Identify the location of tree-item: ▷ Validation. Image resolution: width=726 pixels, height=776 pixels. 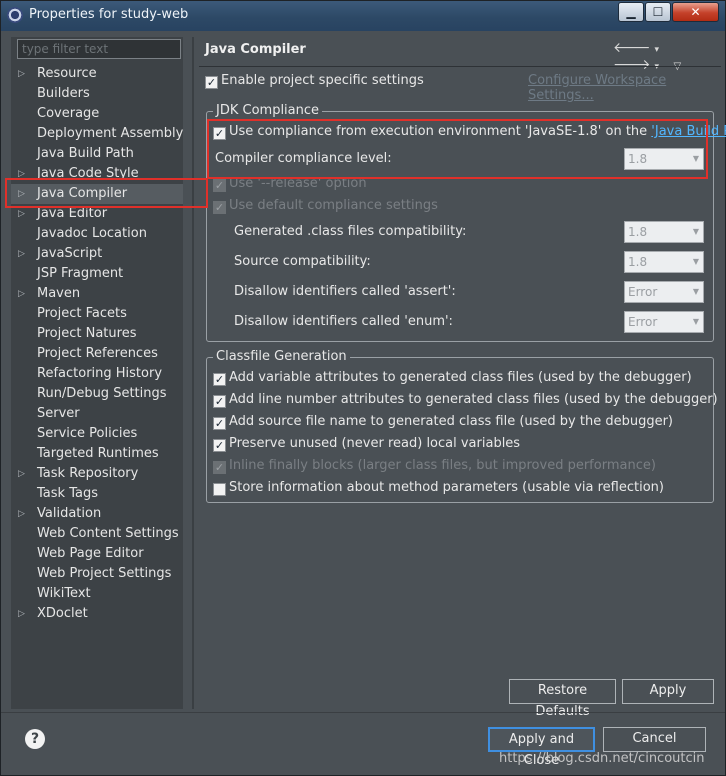
(97, 514).